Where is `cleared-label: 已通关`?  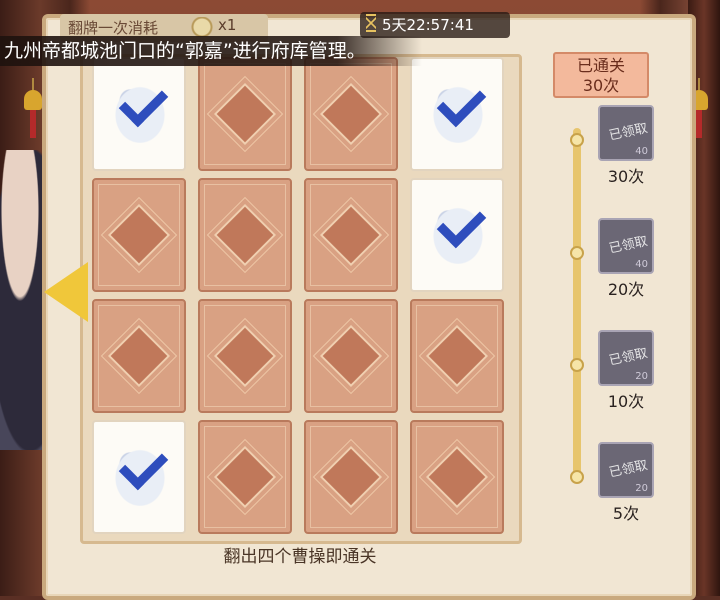
cleared-label: 已通关 is located at coordinates (600, 65).